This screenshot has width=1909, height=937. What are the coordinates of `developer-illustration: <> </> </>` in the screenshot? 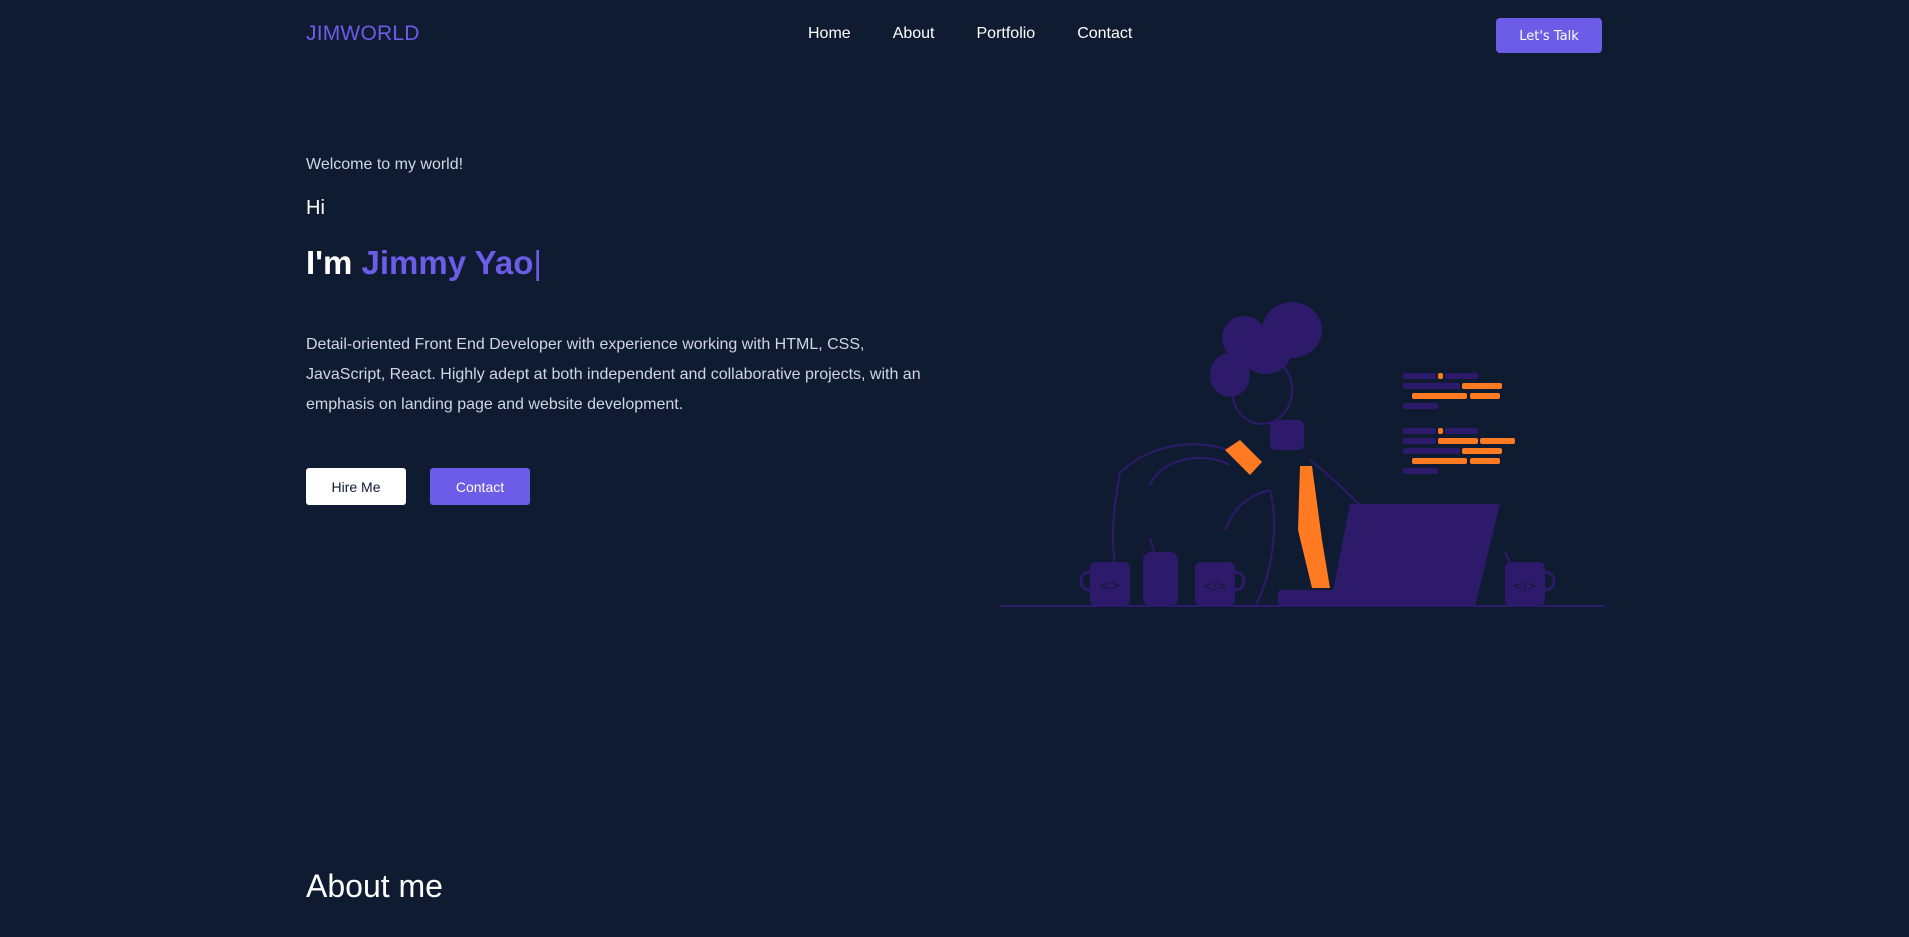 It's located at (1302, 450).